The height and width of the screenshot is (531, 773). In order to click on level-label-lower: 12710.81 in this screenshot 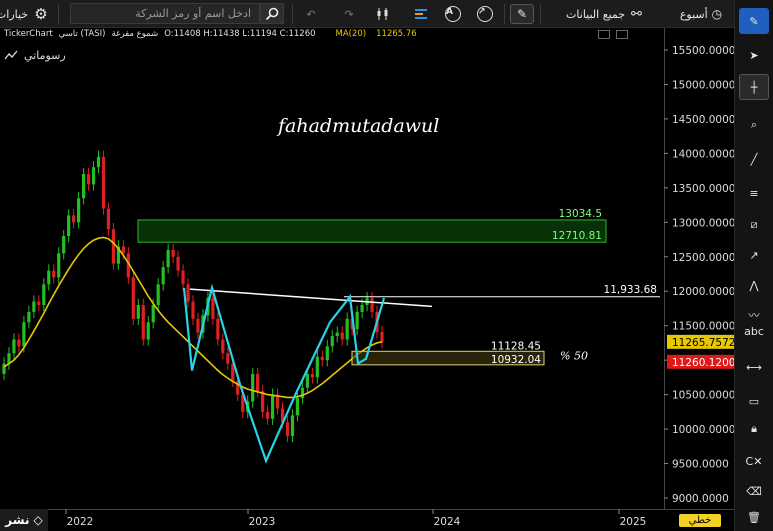, I will do `click(577, 236)`.